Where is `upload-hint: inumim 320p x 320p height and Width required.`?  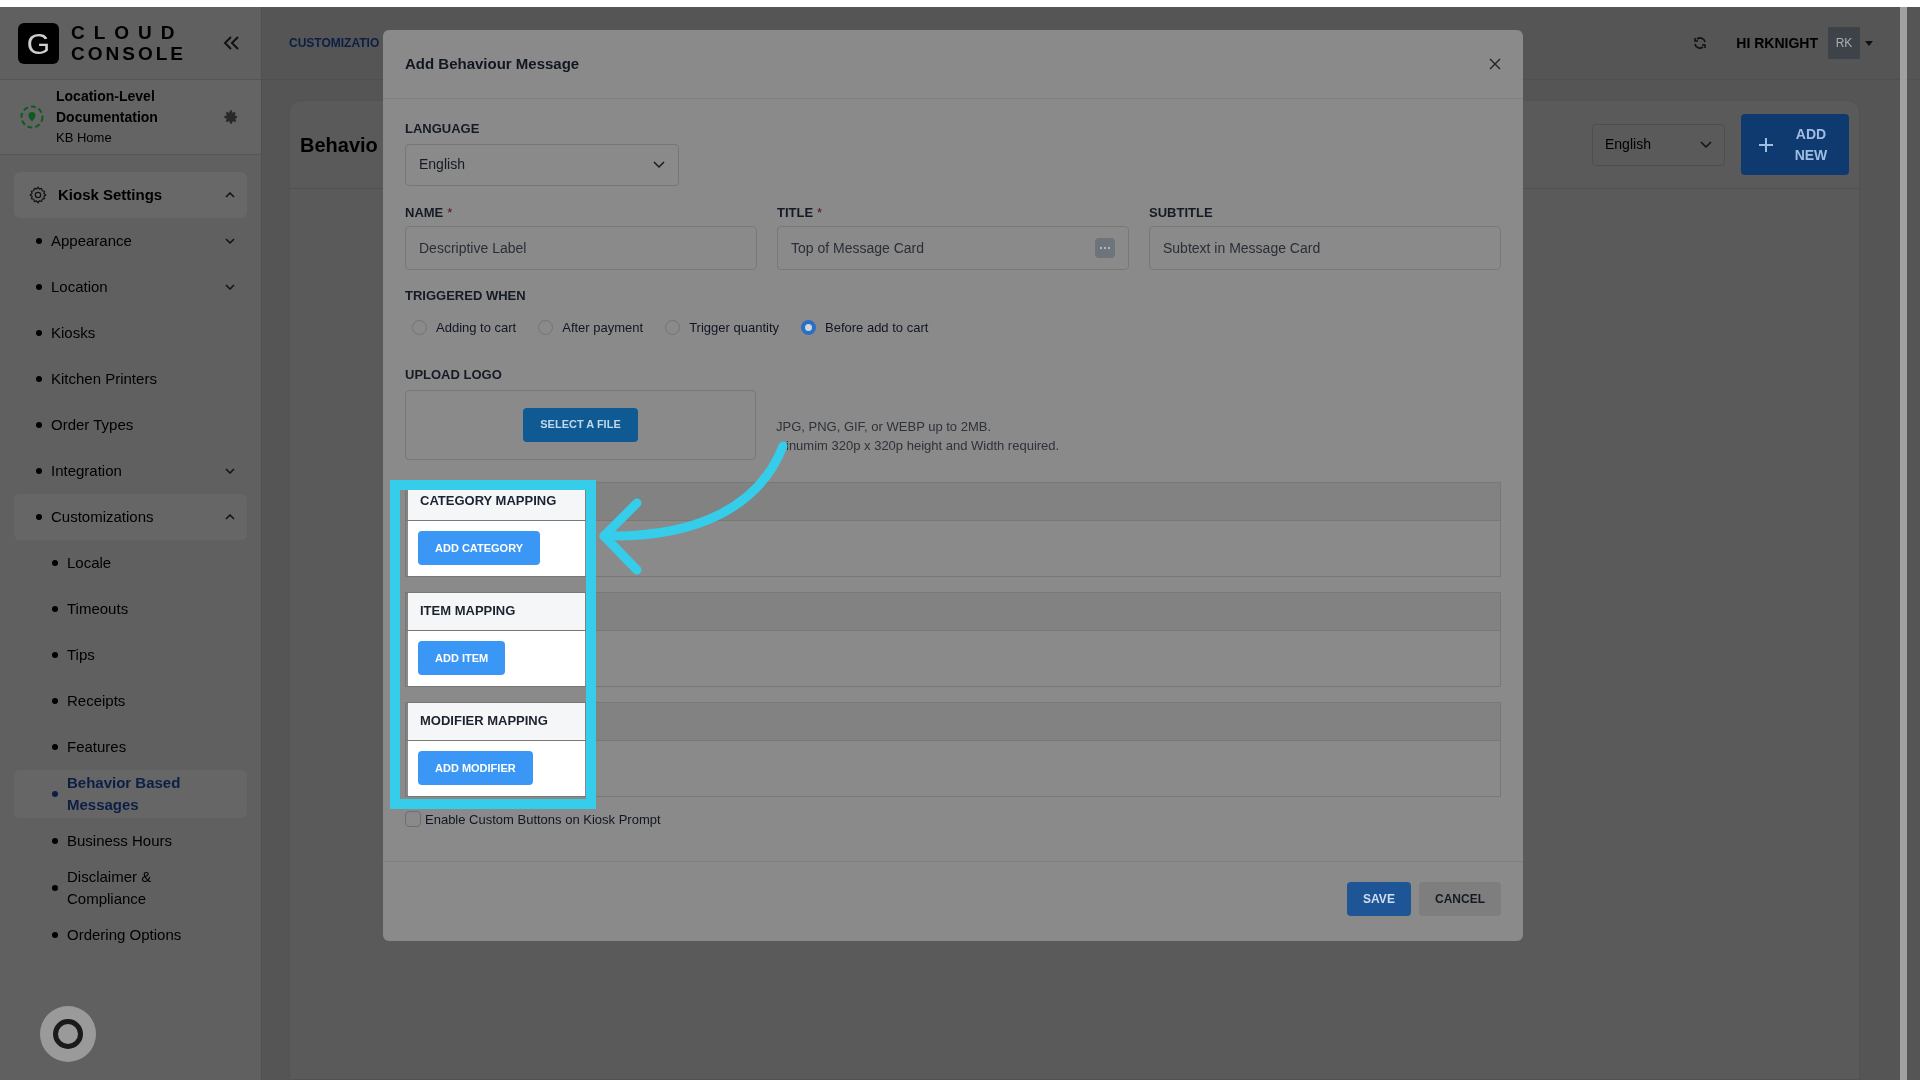 upload-hint: inumim 320p x 320p height and Width required. is located at coordinates (922, 445).